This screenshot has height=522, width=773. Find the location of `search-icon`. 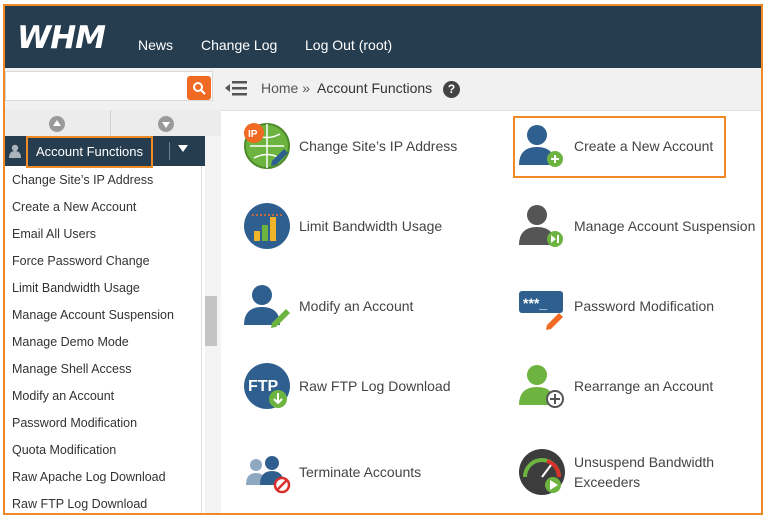

search-icon is located at coordinates (199, 88).